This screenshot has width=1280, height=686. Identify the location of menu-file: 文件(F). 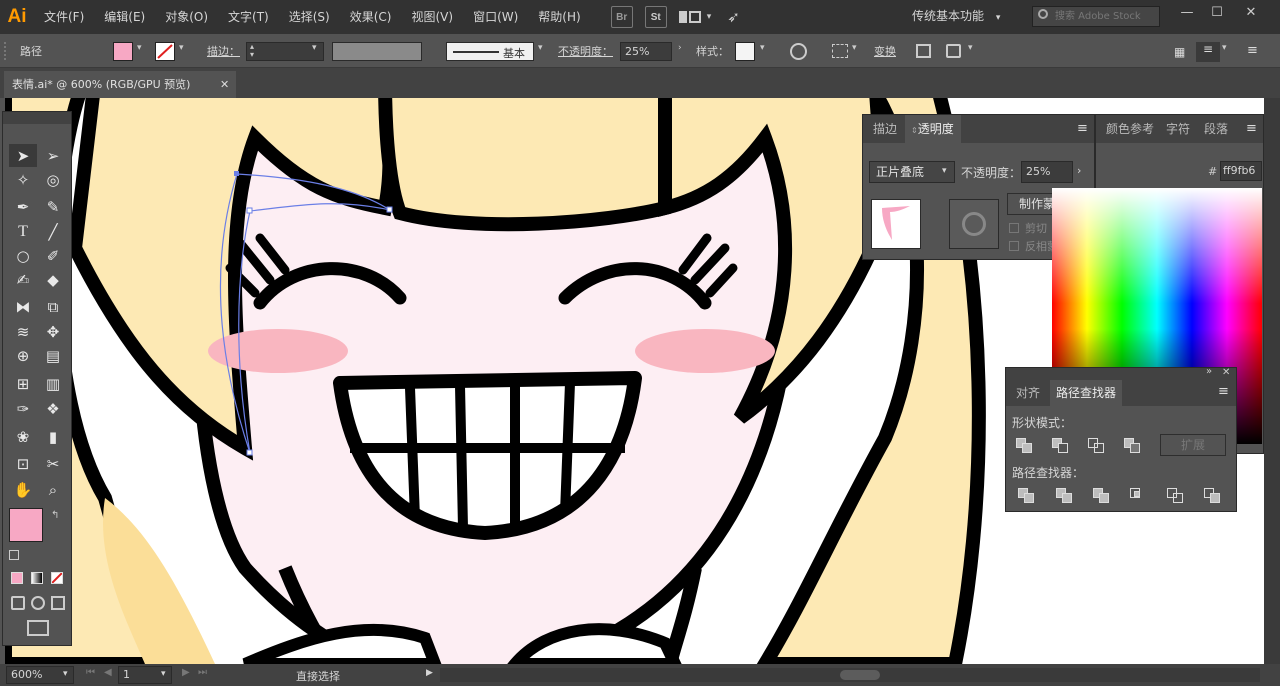
(64, 17).